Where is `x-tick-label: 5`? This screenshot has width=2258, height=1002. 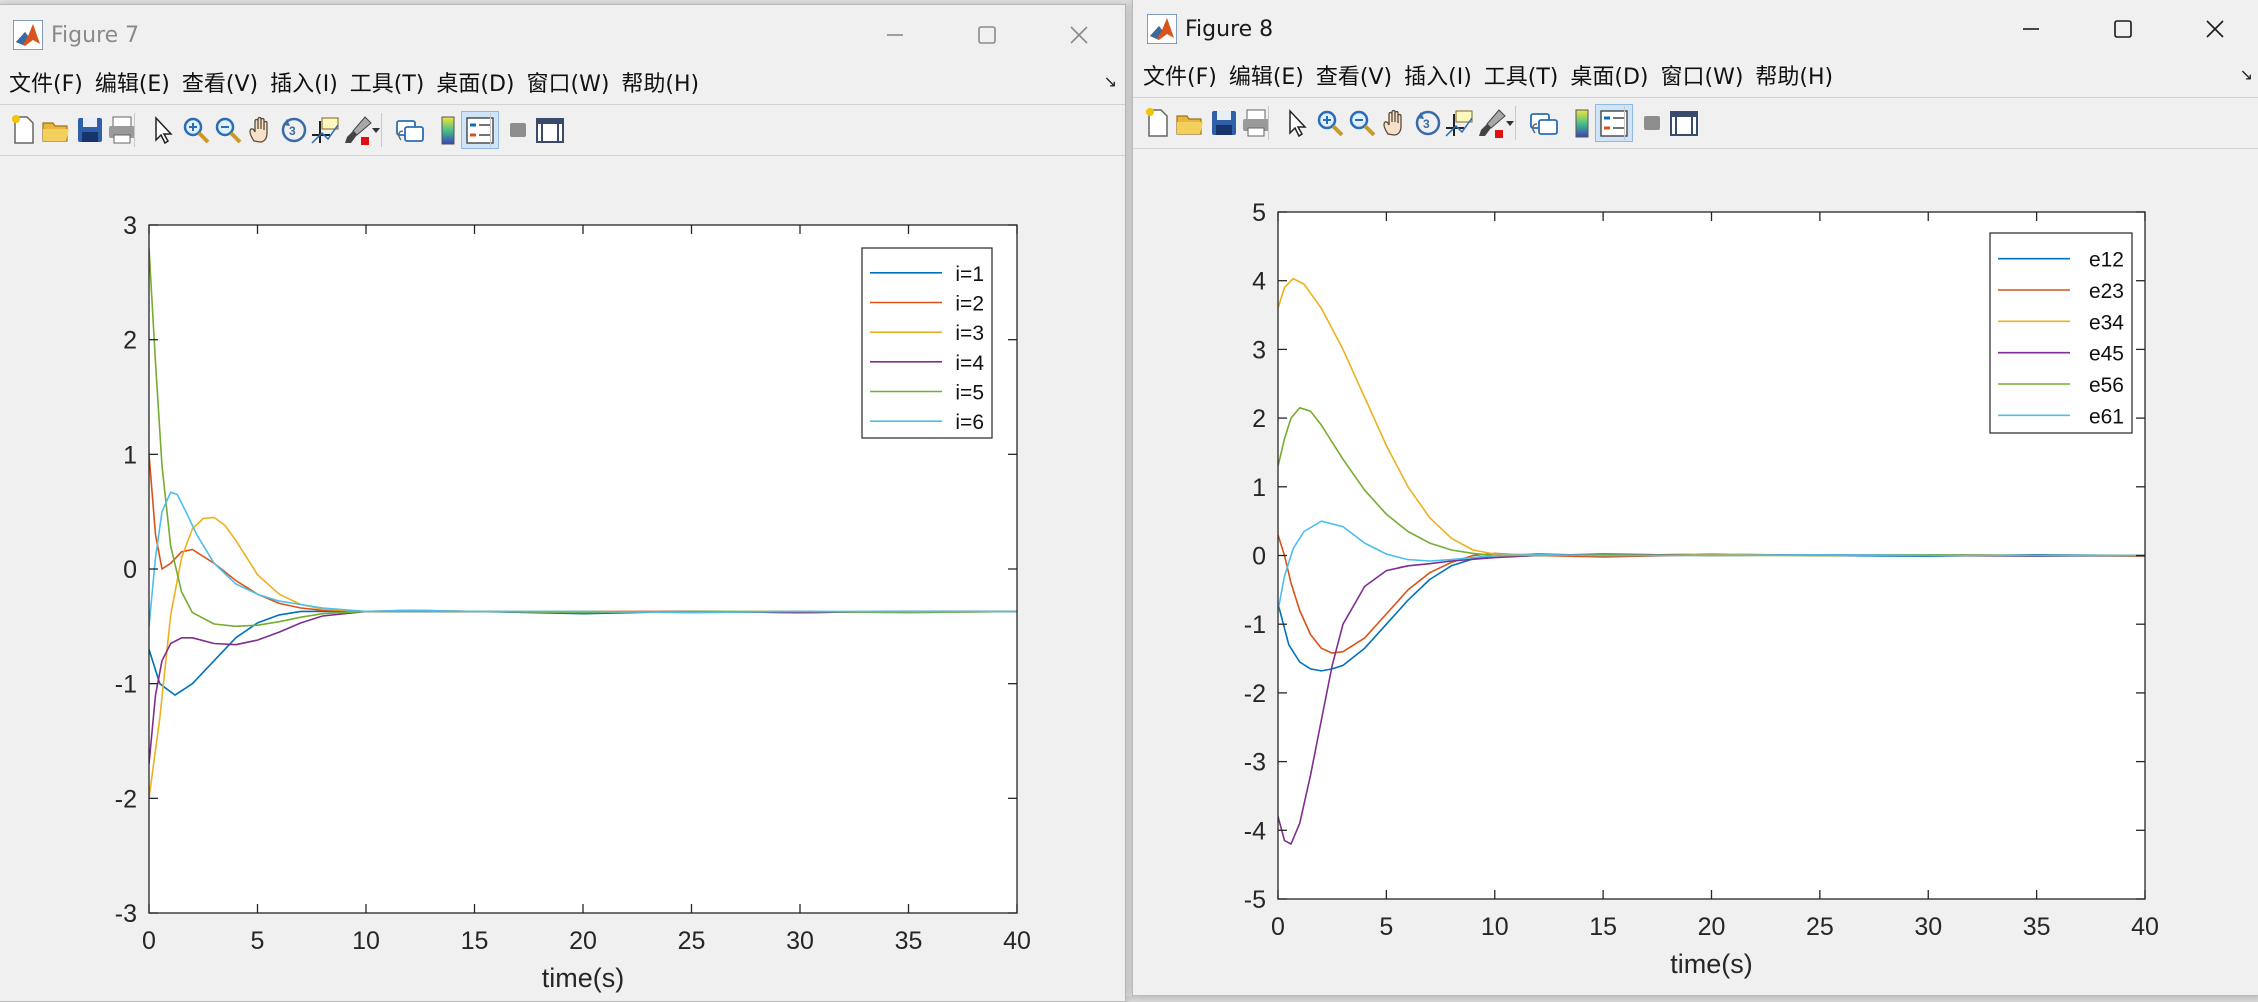 x-tick-label: 5 is located at coordinates (1386, 927).